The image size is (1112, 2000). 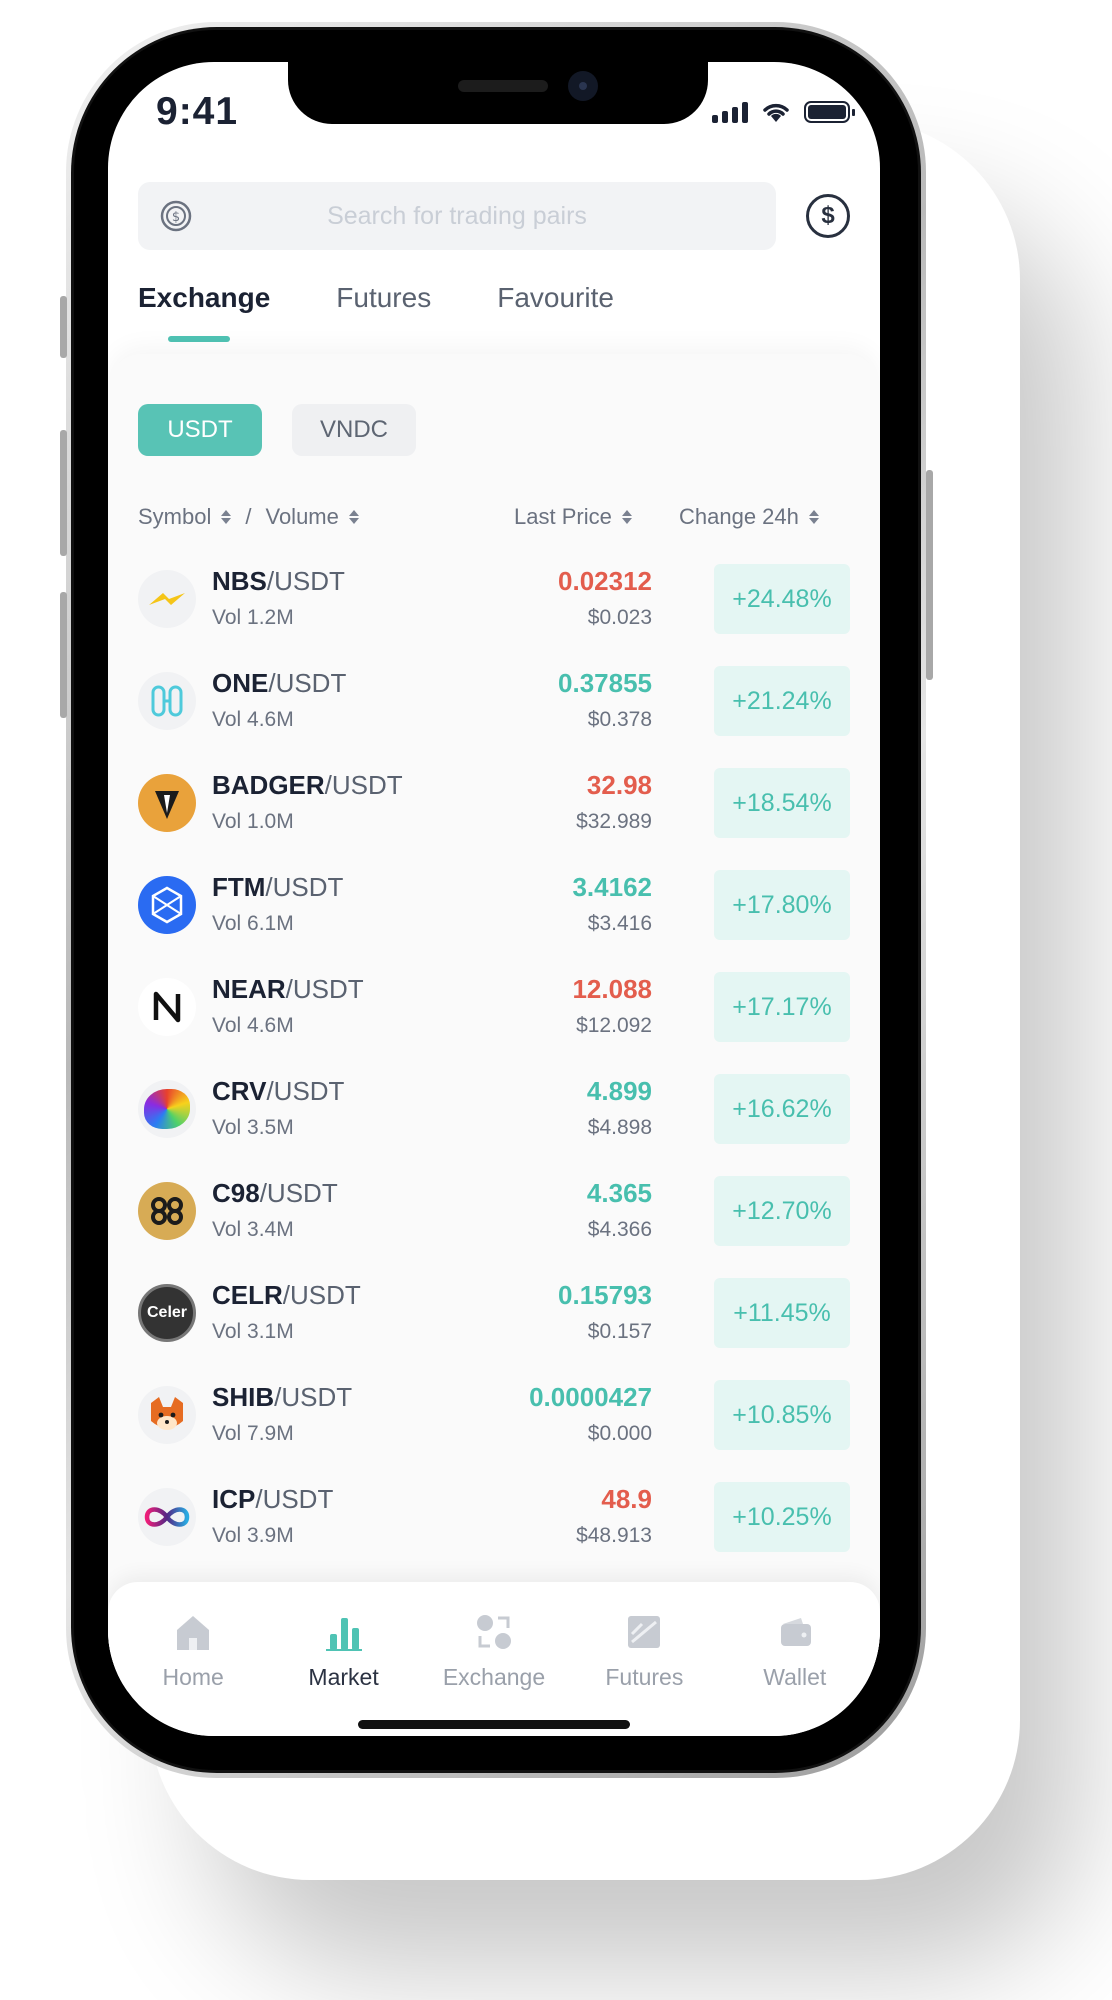 What do you see at coordinates (619, 785) in the screenshot?
I see `last-price: 32.98` at bounding box center [619, 785].